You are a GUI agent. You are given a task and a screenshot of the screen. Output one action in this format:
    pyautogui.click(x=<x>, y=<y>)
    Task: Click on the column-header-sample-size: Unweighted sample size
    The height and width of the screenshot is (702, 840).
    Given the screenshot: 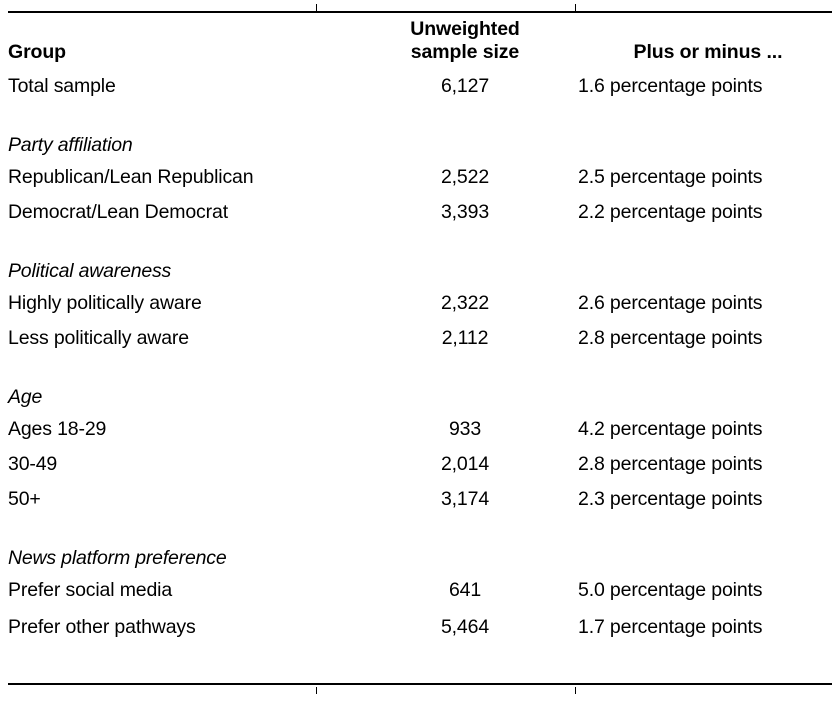 What is the action you would take?
    pyautogui.click(x=470, y=43)
    